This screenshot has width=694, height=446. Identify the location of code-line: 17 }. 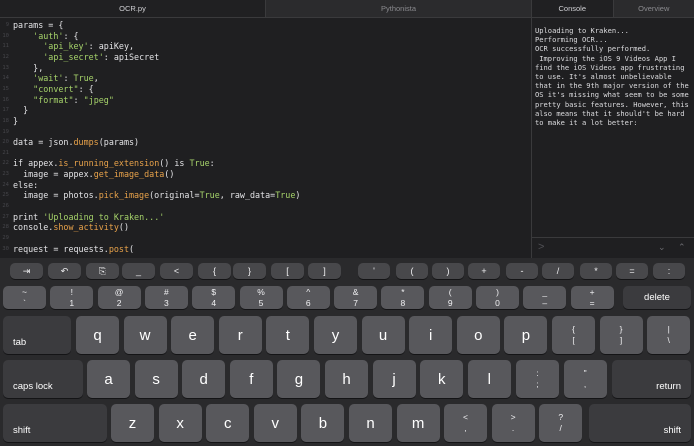
(265, 110).